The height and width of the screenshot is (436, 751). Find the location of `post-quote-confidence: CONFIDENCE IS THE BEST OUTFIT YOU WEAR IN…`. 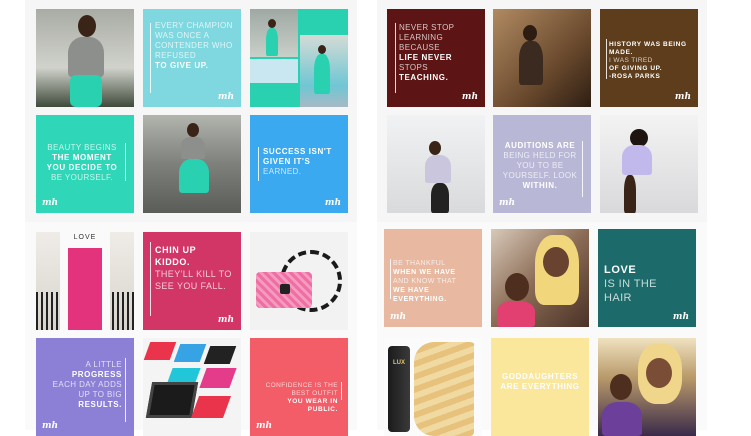

post-quote-confidence: CONFIDENCE IS THE BEST OUTFIT YOU WEAR IN… is located at coordinates (299, 387).